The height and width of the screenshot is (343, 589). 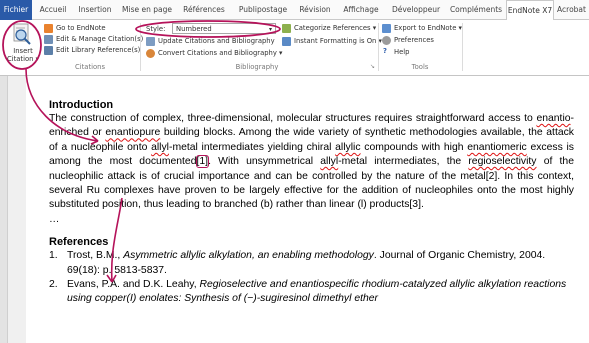 I want to click on reference-number: 1., so click(x=53, y=256).